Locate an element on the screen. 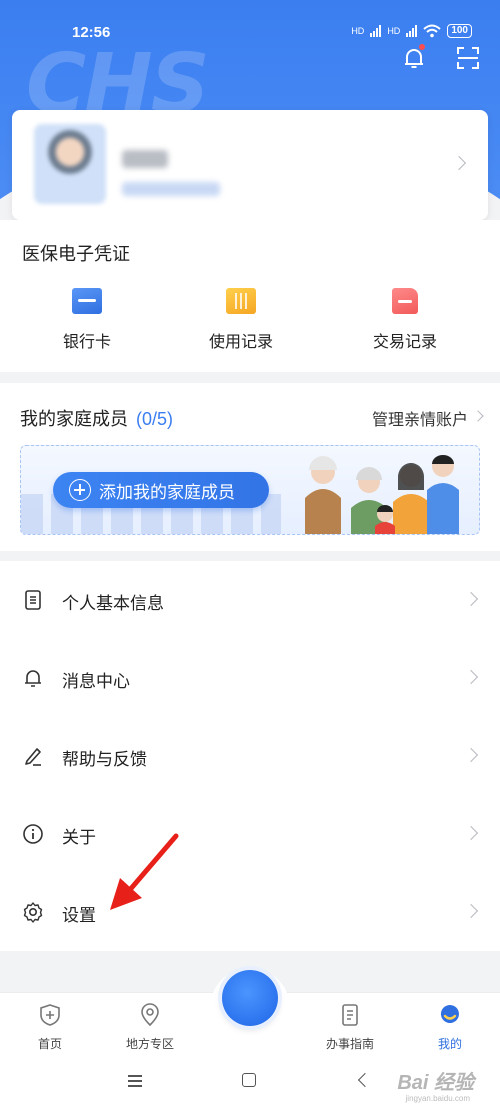 The height and width of the screenshot is (1111, 500). tab-label: 办事指南 is located at coordinates (349, 1044).